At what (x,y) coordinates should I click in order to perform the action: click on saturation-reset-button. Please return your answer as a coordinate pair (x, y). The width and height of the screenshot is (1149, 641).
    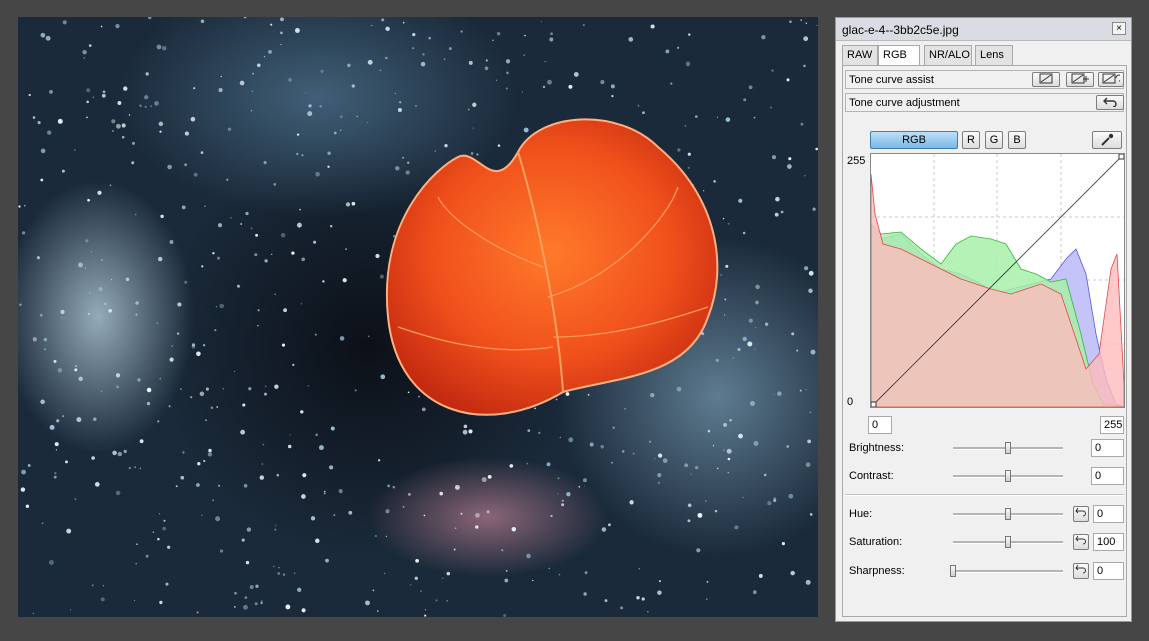
    Looking at the image, I should click on (1081, 542).